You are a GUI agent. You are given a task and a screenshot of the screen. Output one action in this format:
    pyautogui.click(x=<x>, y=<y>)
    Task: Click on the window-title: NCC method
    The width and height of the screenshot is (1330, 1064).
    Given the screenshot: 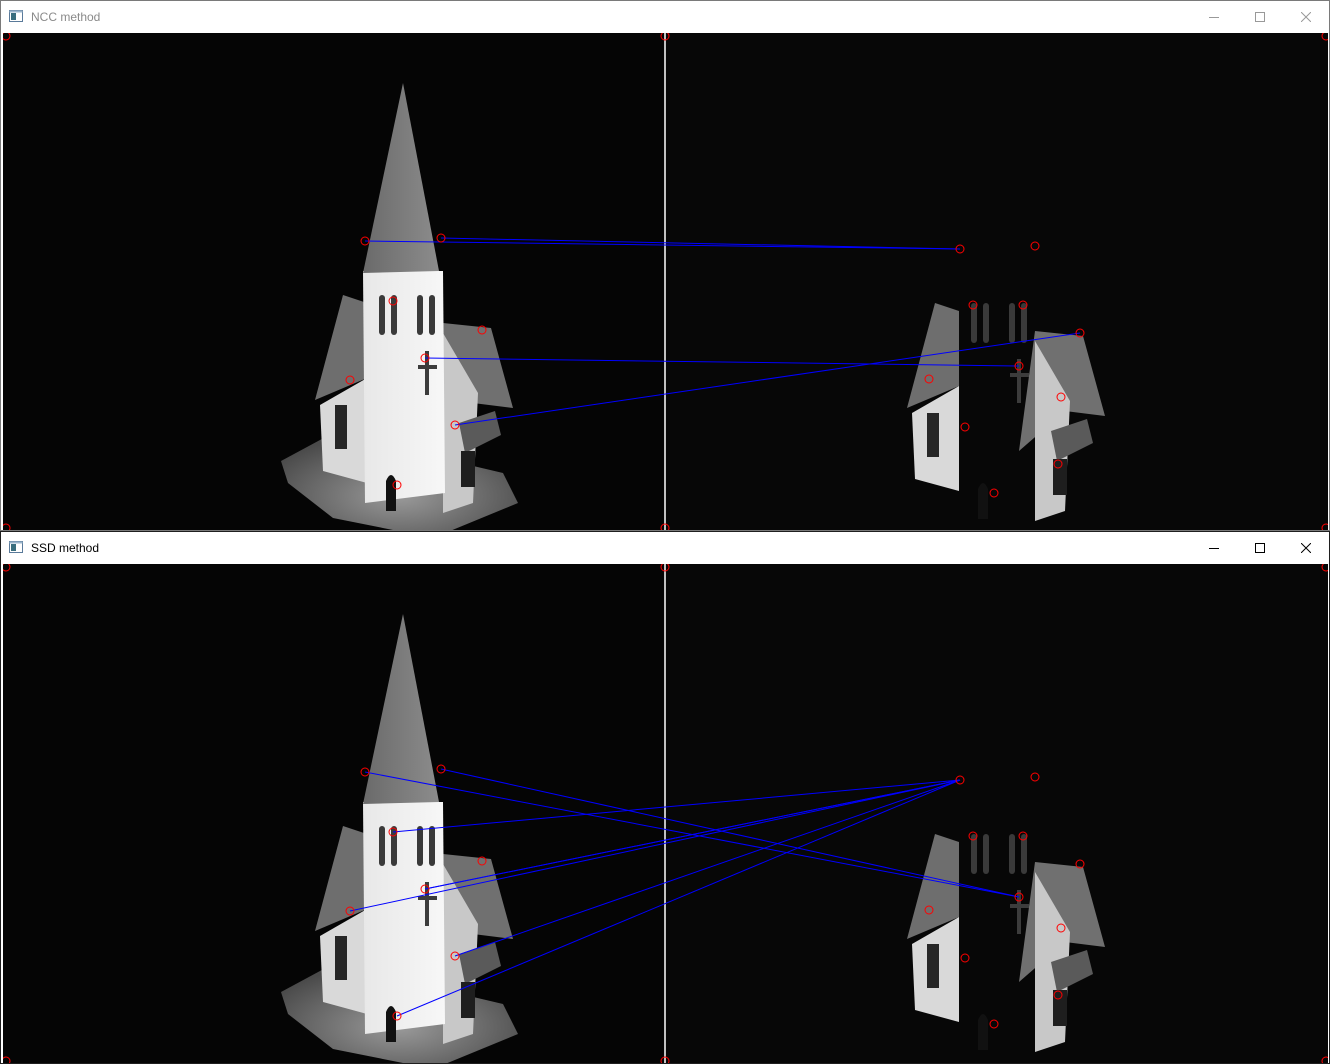 What is the action you would take?
    pyautogui.click(x=66, y=17)
    